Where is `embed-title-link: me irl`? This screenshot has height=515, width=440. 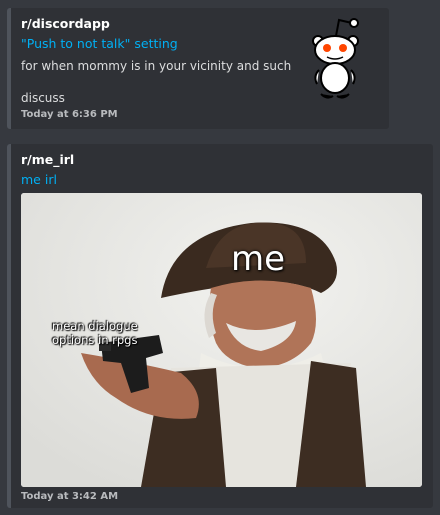 embed-title-link: me irl is located at coordinates (39, 179).